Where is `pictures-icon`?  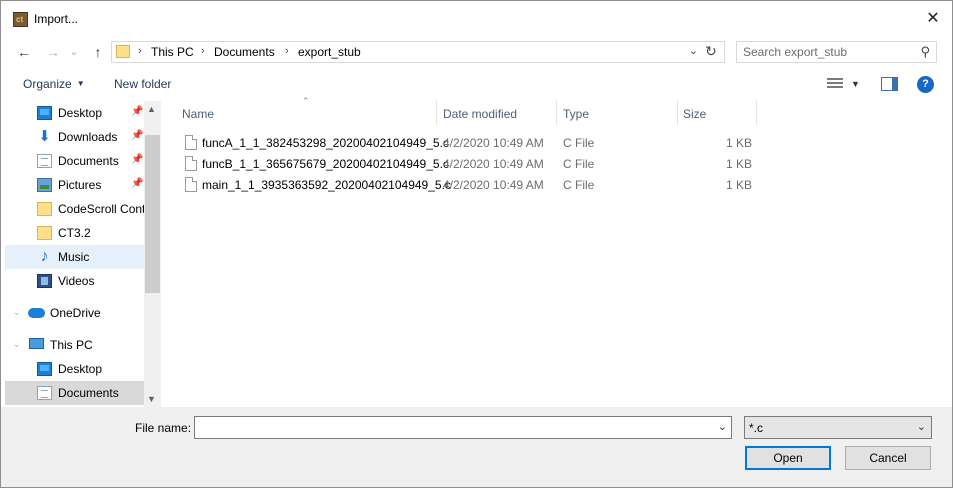
pictures-icon is located at coordinates (44, 185).